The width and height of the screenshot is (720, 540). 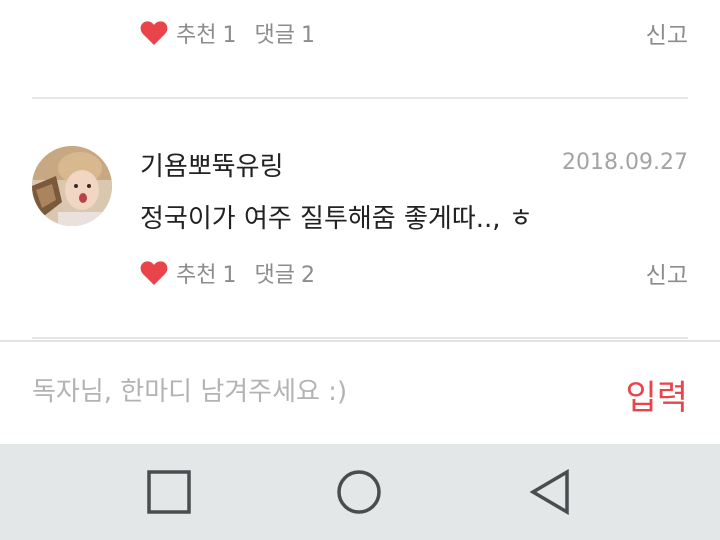 I want to click on triangle-back-icon, so click(x=549, y=492).